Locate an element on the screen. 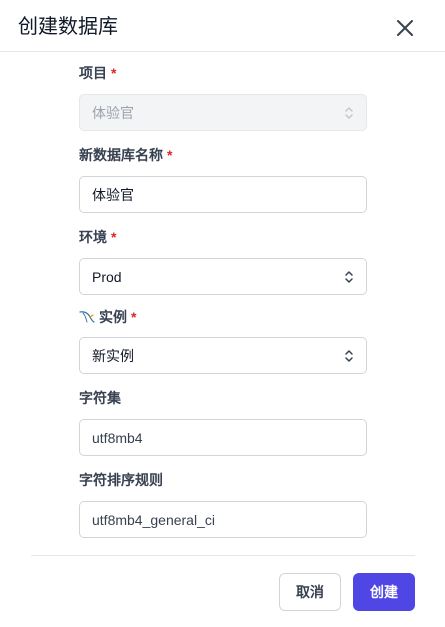  close-icon is located at coordinates (405, 28).